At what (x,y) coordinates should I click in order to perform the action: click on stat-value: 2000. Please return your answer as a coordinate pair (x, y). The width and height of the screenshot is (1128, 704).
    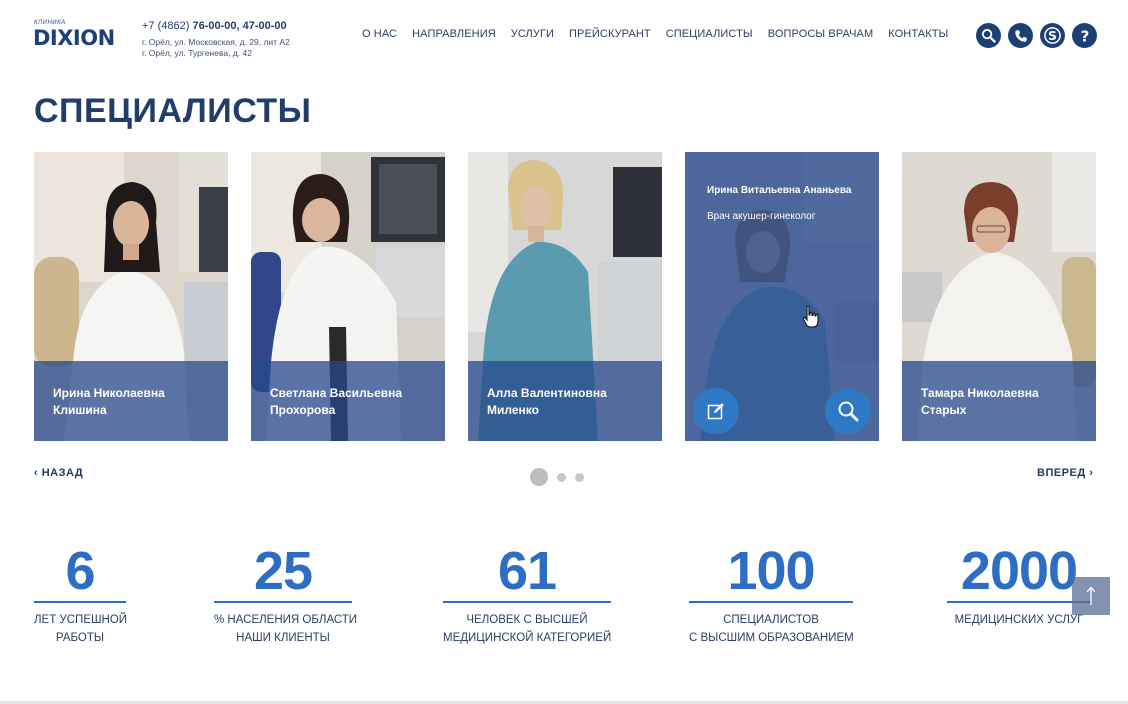
    Looking at the image, I should click on (1019, 571).